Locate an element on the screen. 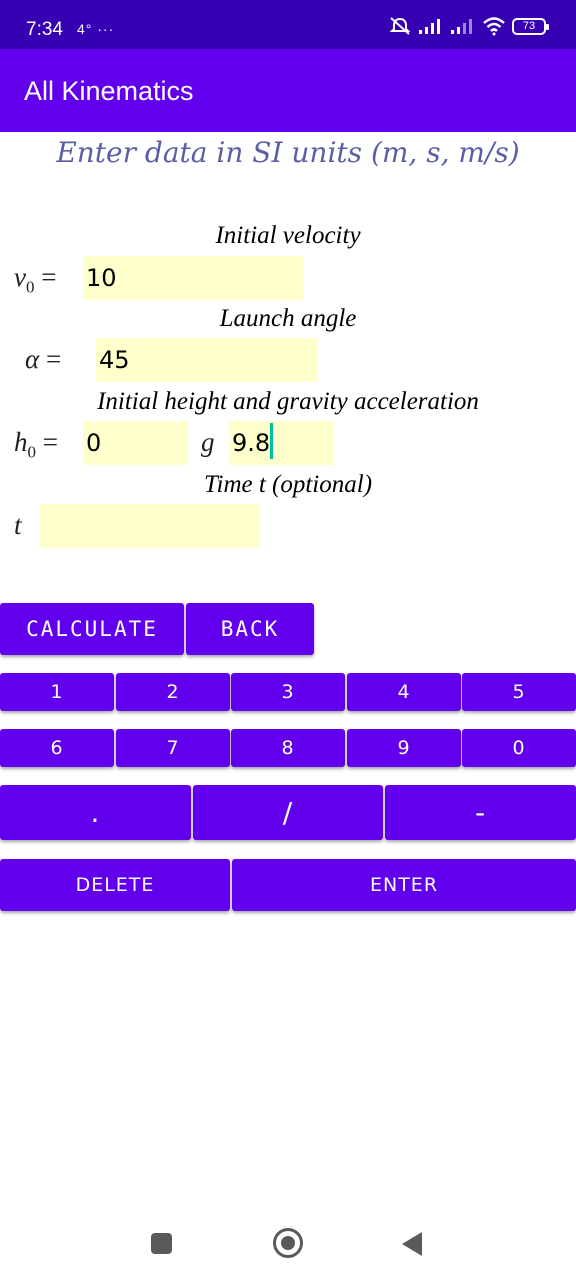 This screenshot has height=1280, width=576. alpha-label: α = is located at coordinates (43, 359).